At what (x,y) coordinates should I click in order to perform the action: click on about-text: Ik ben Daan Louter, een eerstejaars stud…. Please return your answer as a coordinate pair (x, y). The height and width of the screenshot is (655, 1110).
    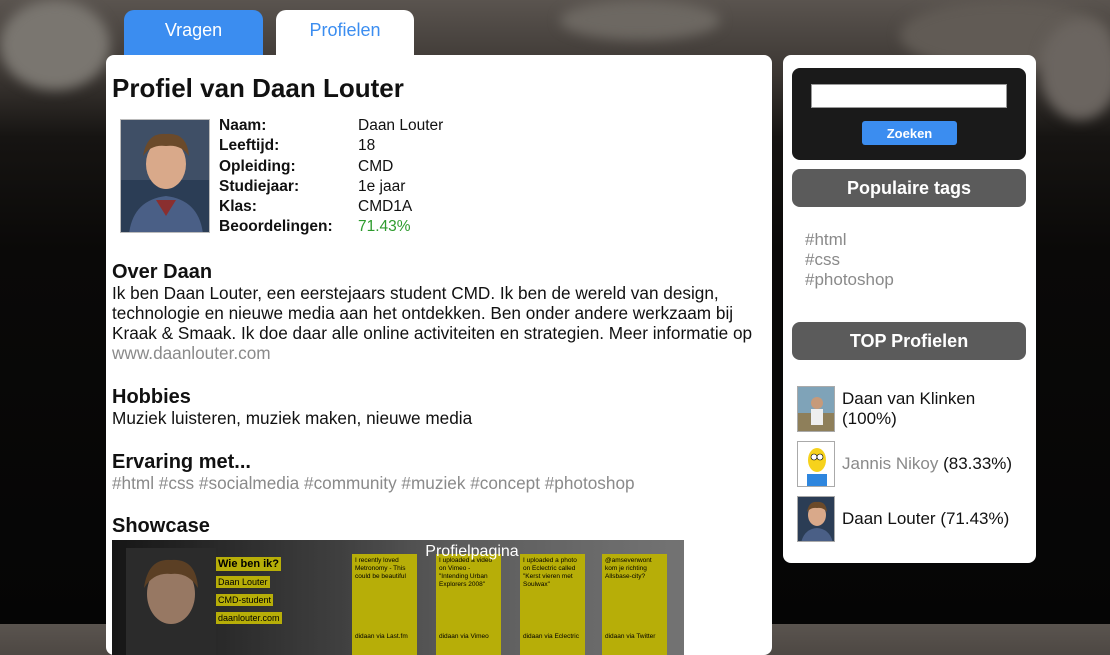
    Looking at the image, I should click on (437, 323).